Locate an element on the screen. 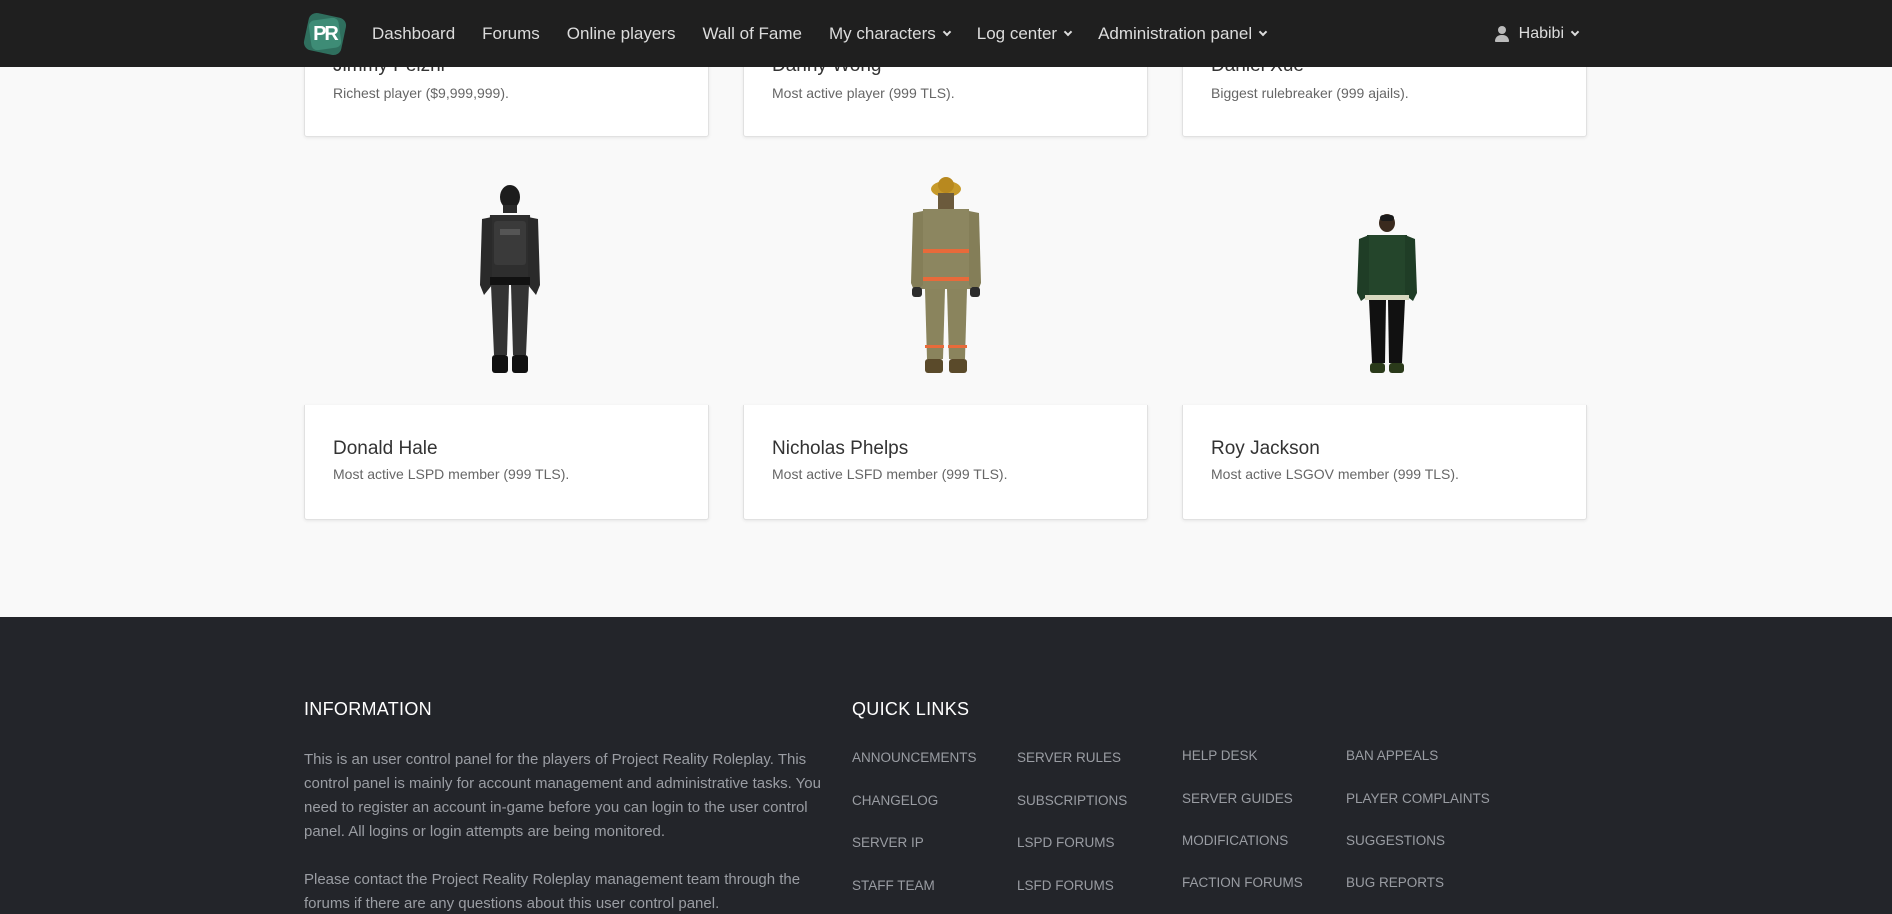  user-menu: Habibi is located at coordinates (1537, 33).